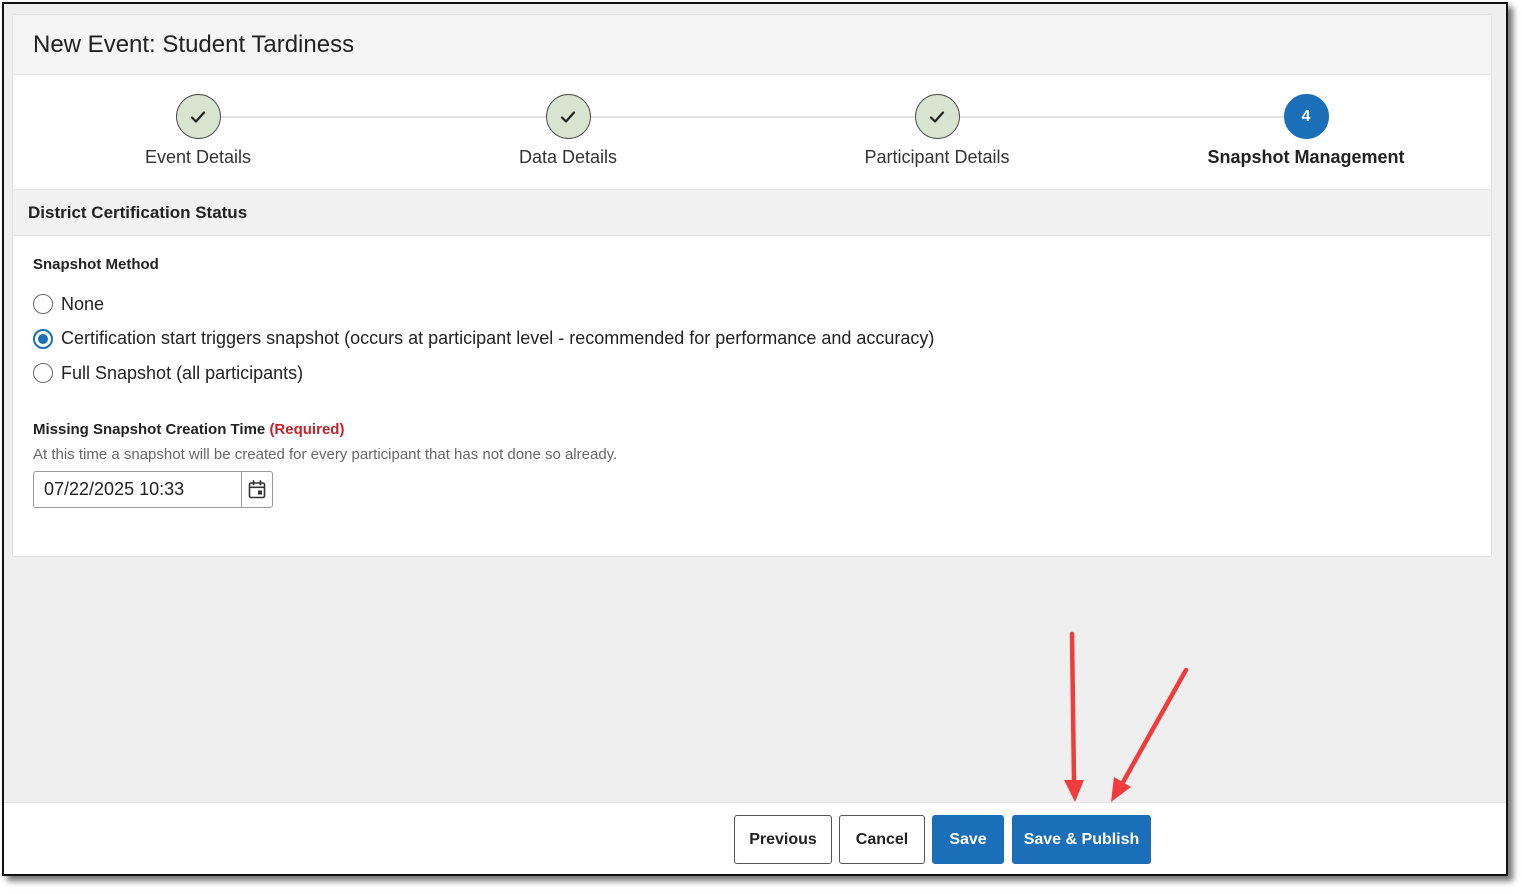 The image size is (1522, 894). Describe the element at coordinates (752, 213) in the screenshot. I see `section-header: District Certification Status` at that location.